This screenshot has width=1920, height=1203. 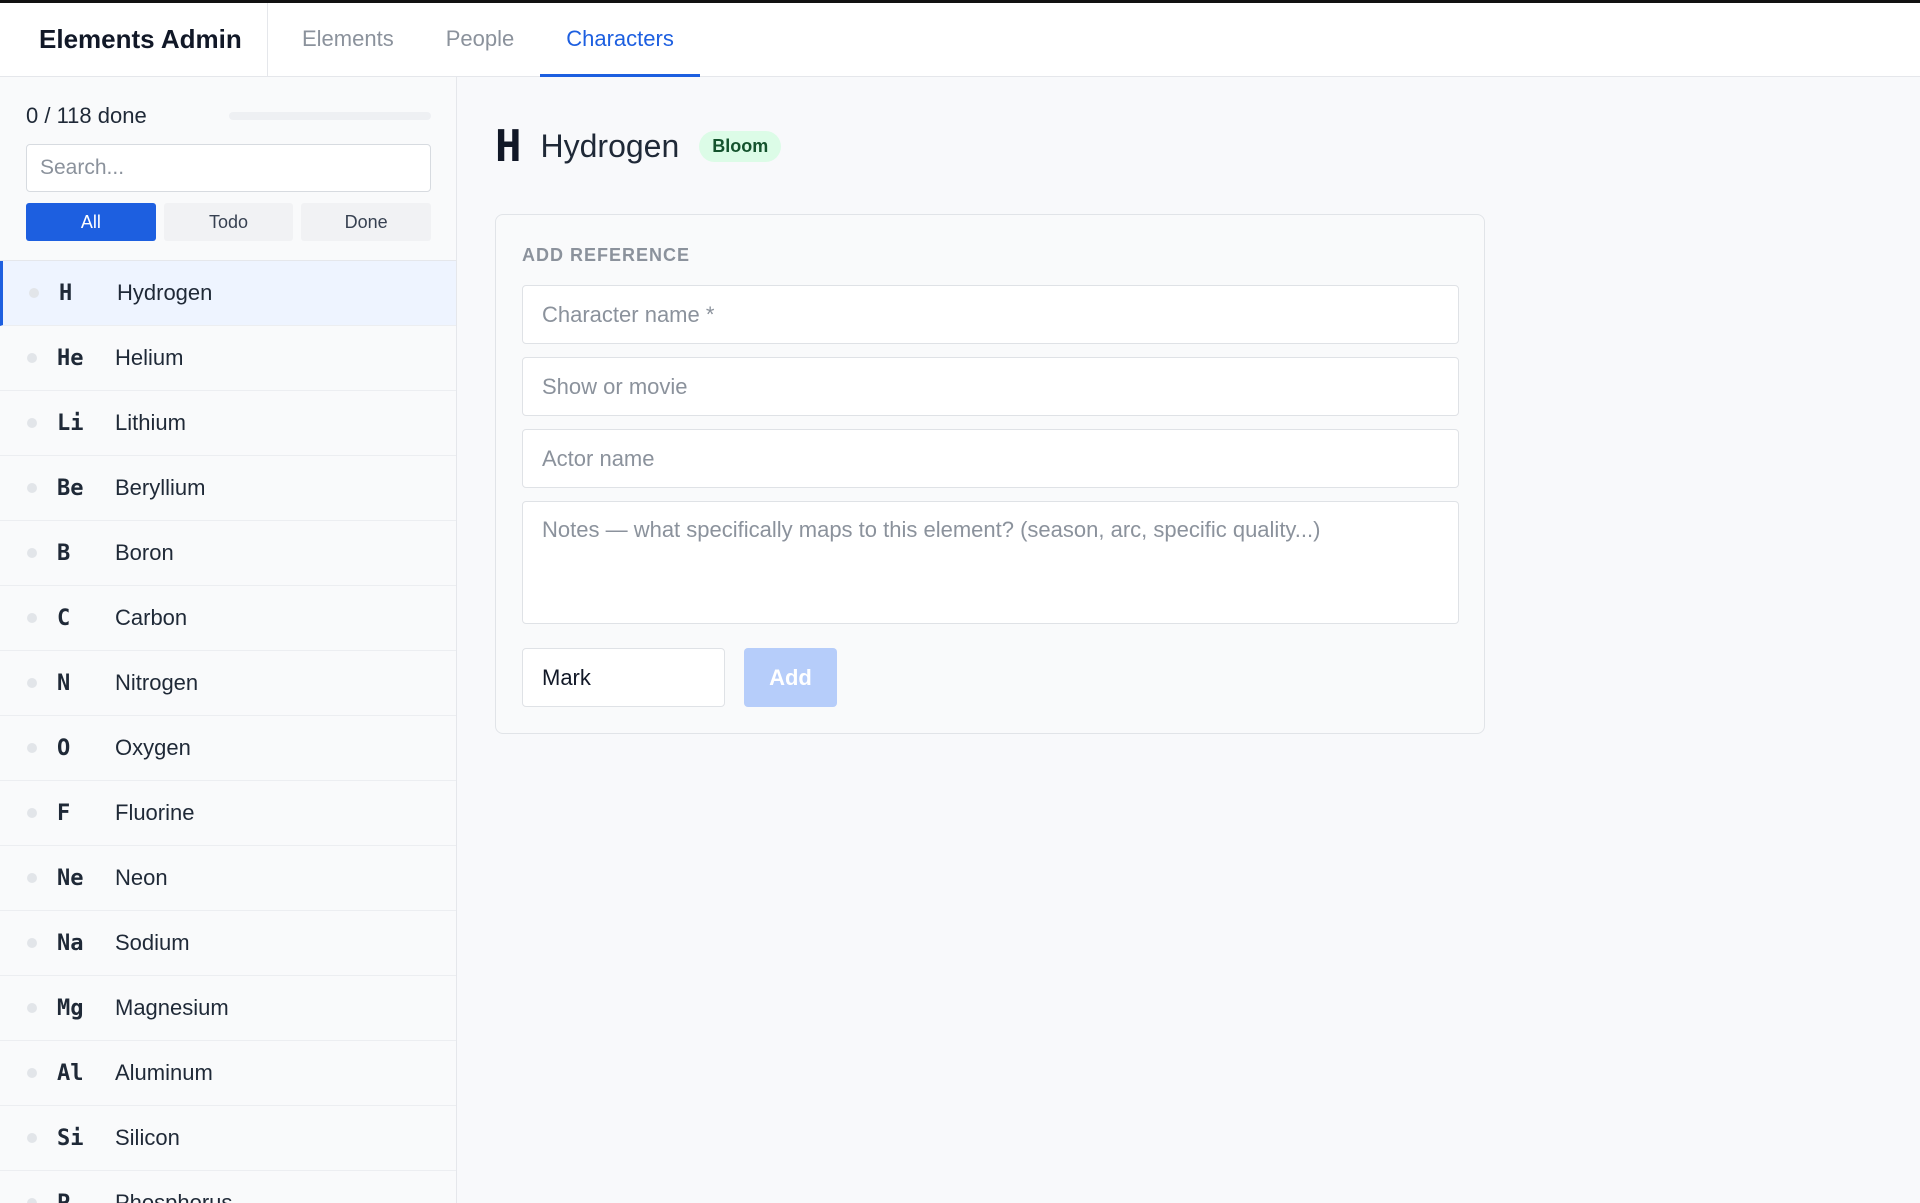 What do you see at coordinates (152, 942) in the screenshot?
I see `element-name: Sodium` at bounding box center [152, 942].